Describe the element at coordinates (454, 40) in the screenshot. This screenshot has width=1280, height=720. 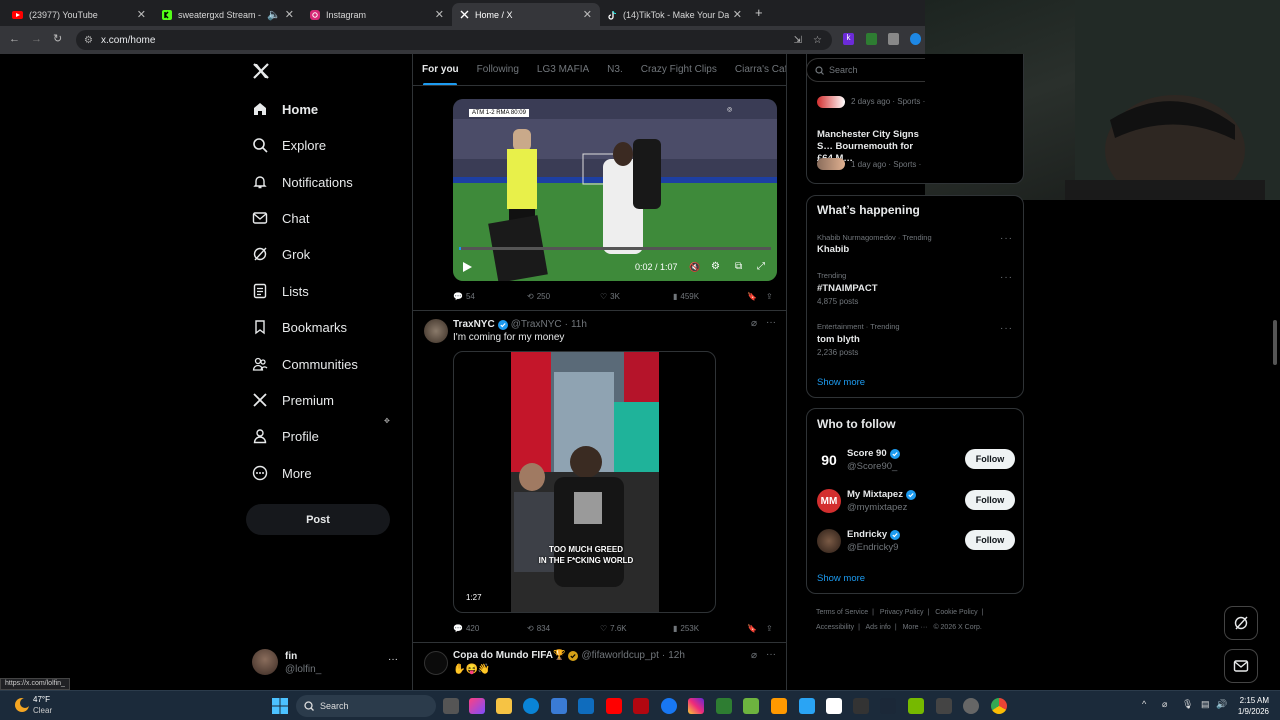
I see `address-bar: ⚙ x.com/home ⇲ ☆` at that location.